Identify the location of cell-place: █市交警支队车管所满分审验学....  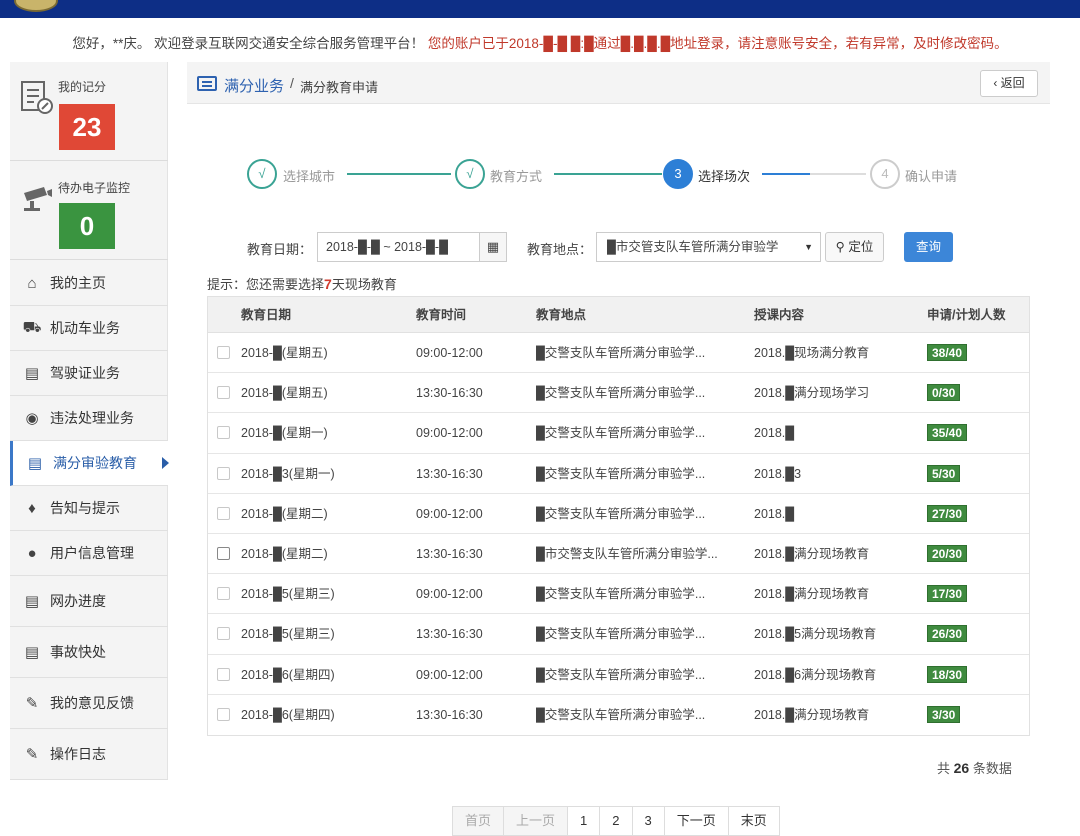
(627, 553).